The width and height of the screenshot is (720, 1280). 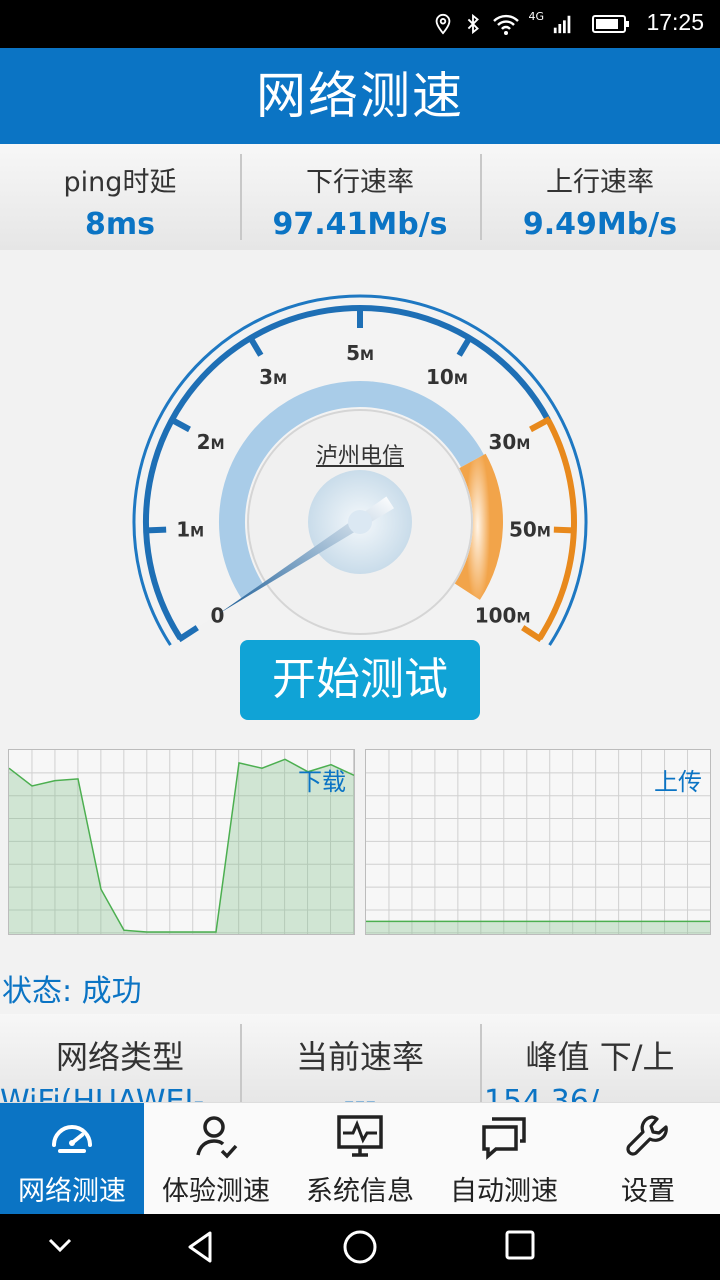 What do you see at coordinates (360, 1191) in the screenshot?
I see `nav-label: 系统信息` at bounding box center [360, 1191].